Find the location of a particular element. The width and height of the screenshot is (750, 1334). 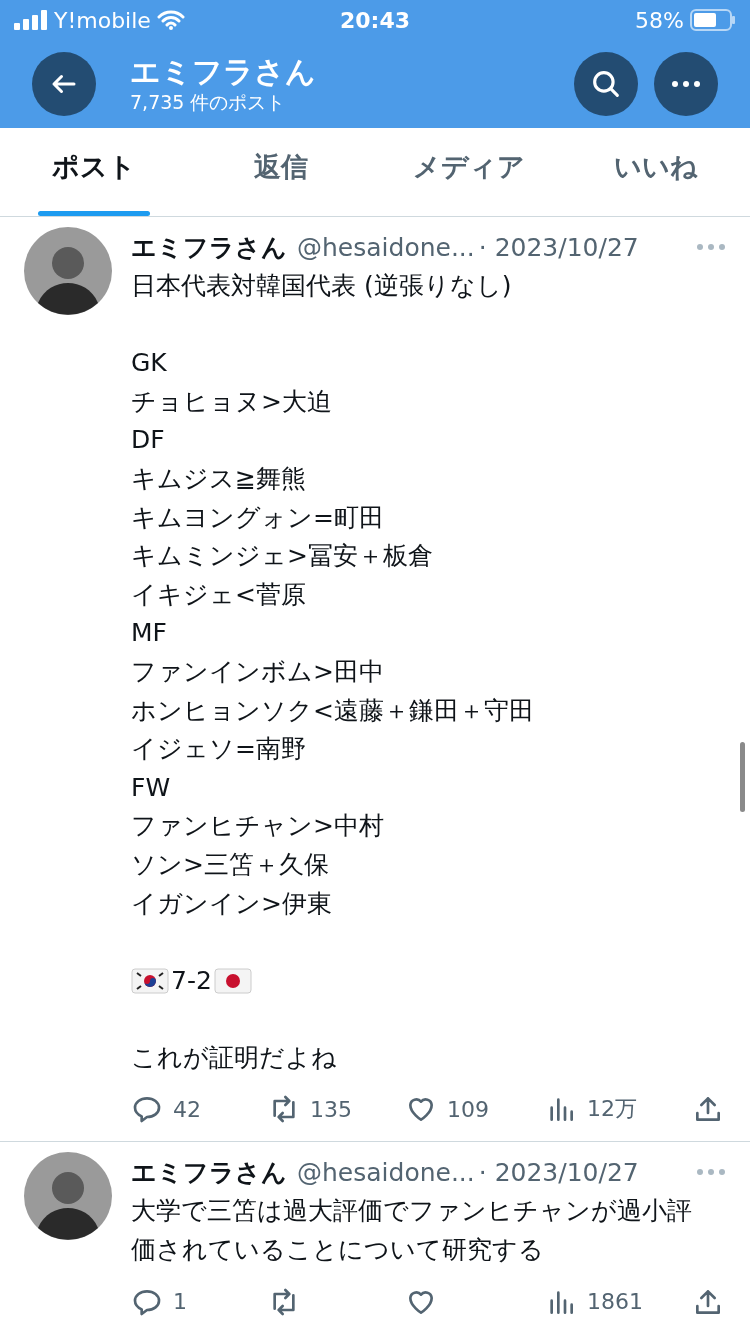

post-text-line: ホンヒョンソク<遠藤＋鎌田＋守田 is located at coordinates (332, 710).